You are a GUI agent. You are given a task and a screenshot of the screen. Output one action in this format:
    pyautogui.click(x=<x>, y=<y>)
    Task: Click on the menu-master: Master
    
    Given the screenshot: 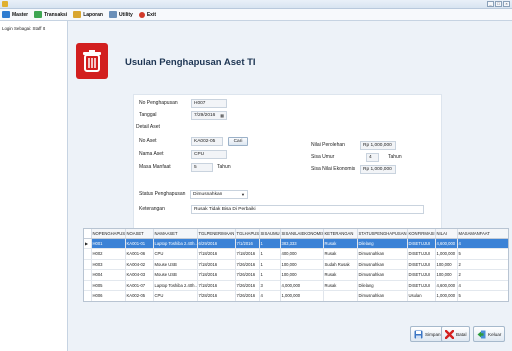 What is the action you would take?
    pyautogui.click(x=15, y=14)
    